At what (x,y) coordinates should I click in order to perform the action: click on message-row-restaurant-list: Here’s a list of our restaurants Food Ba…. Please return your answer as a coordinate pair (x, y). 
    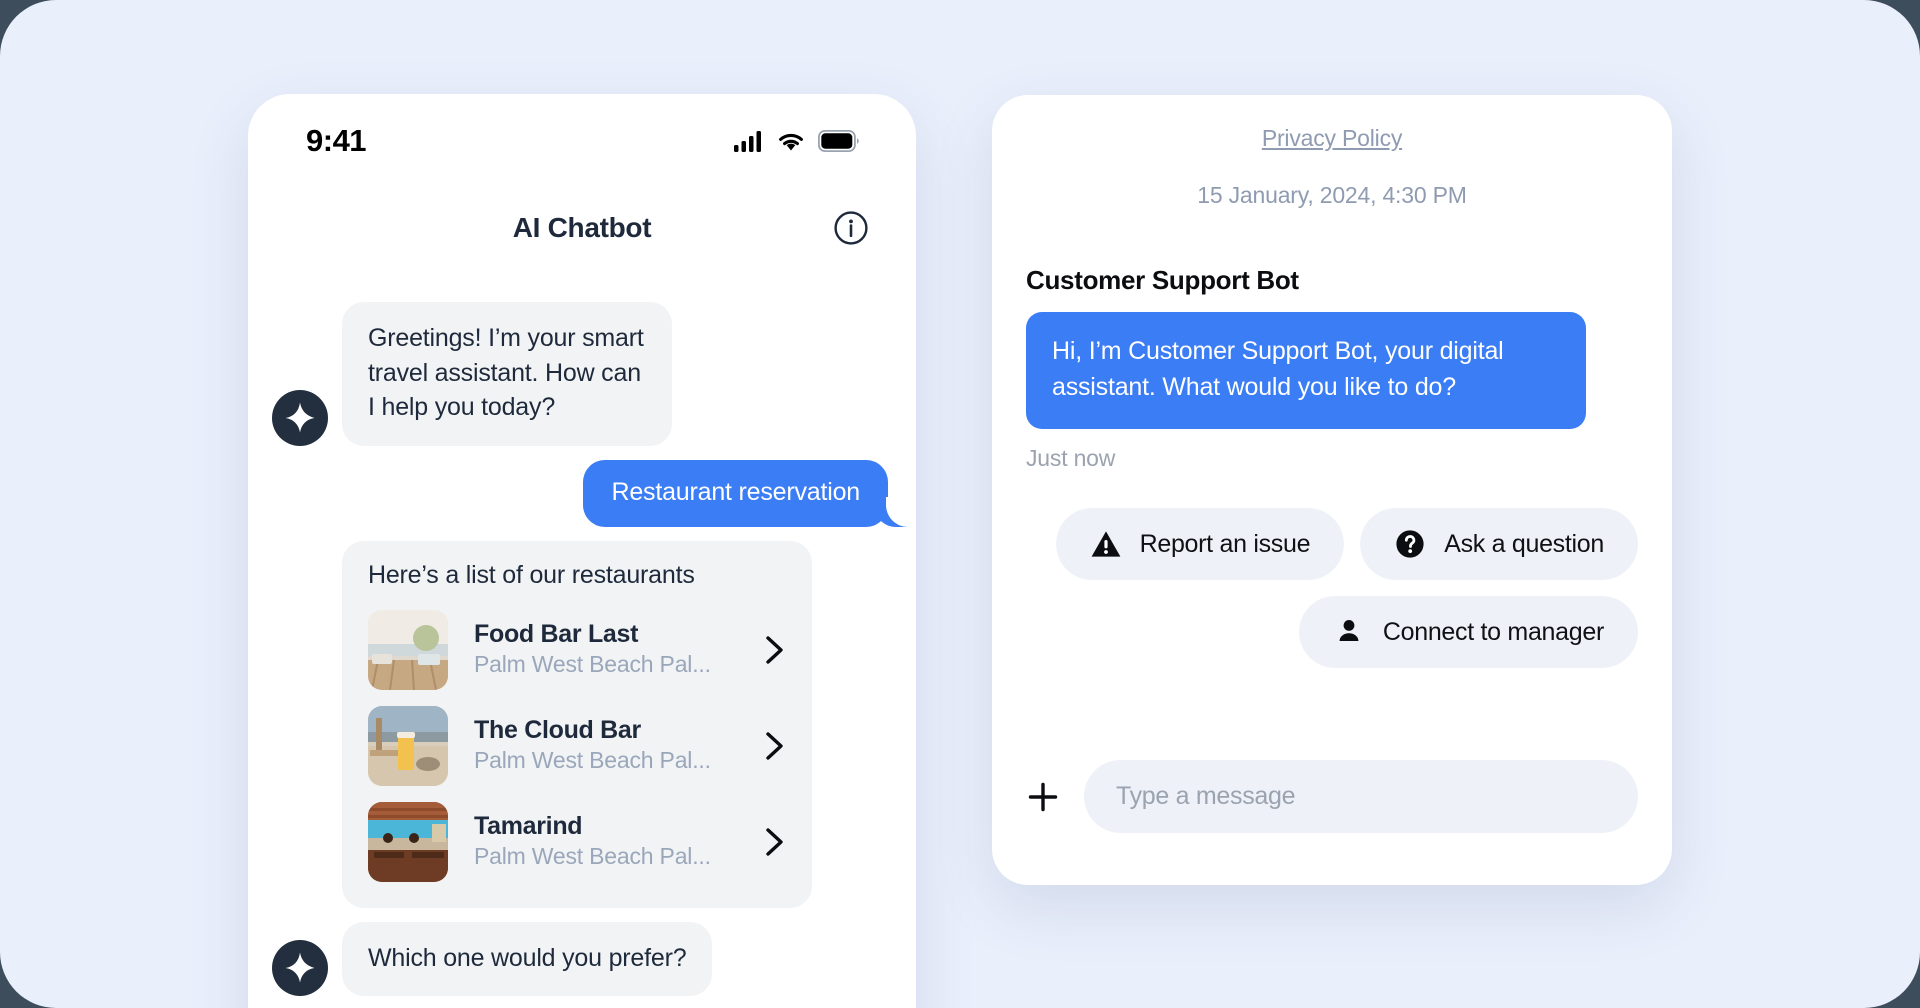
    Looking at the image, I should click on (582, 724).